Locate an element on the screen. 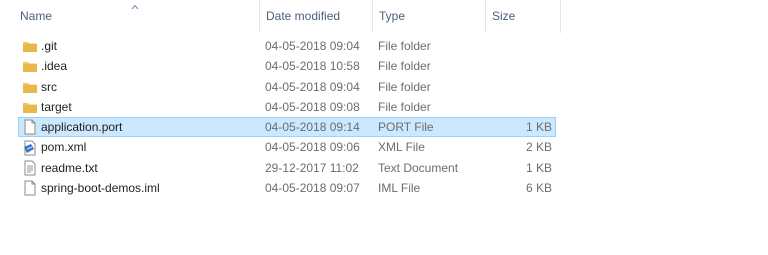 Image resolution: width=768 pixels, height=255 pixels. file-name: .git is located at coordinates (49, 46).